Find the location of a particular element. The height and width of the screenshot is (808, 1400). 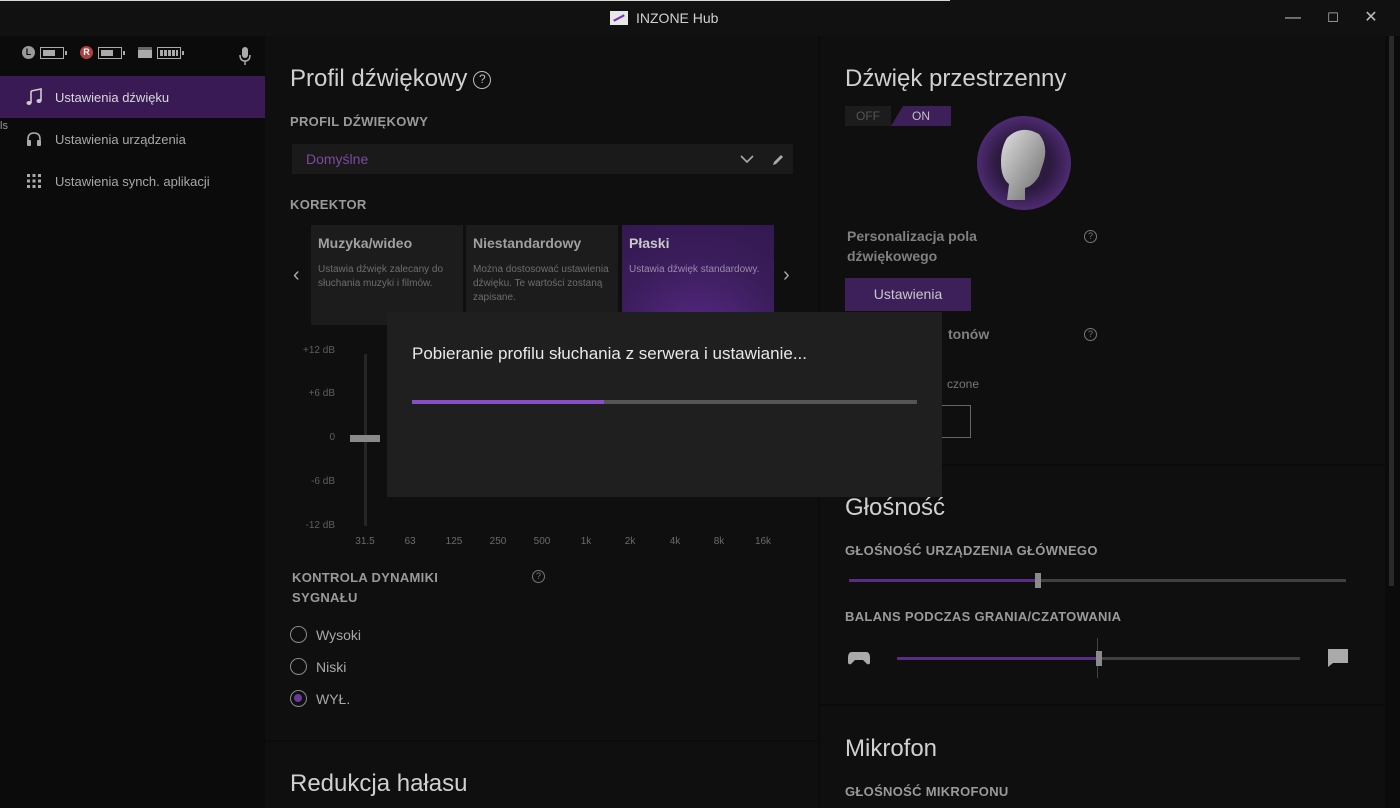

balance-slider is located at coordinates (1098, 658).